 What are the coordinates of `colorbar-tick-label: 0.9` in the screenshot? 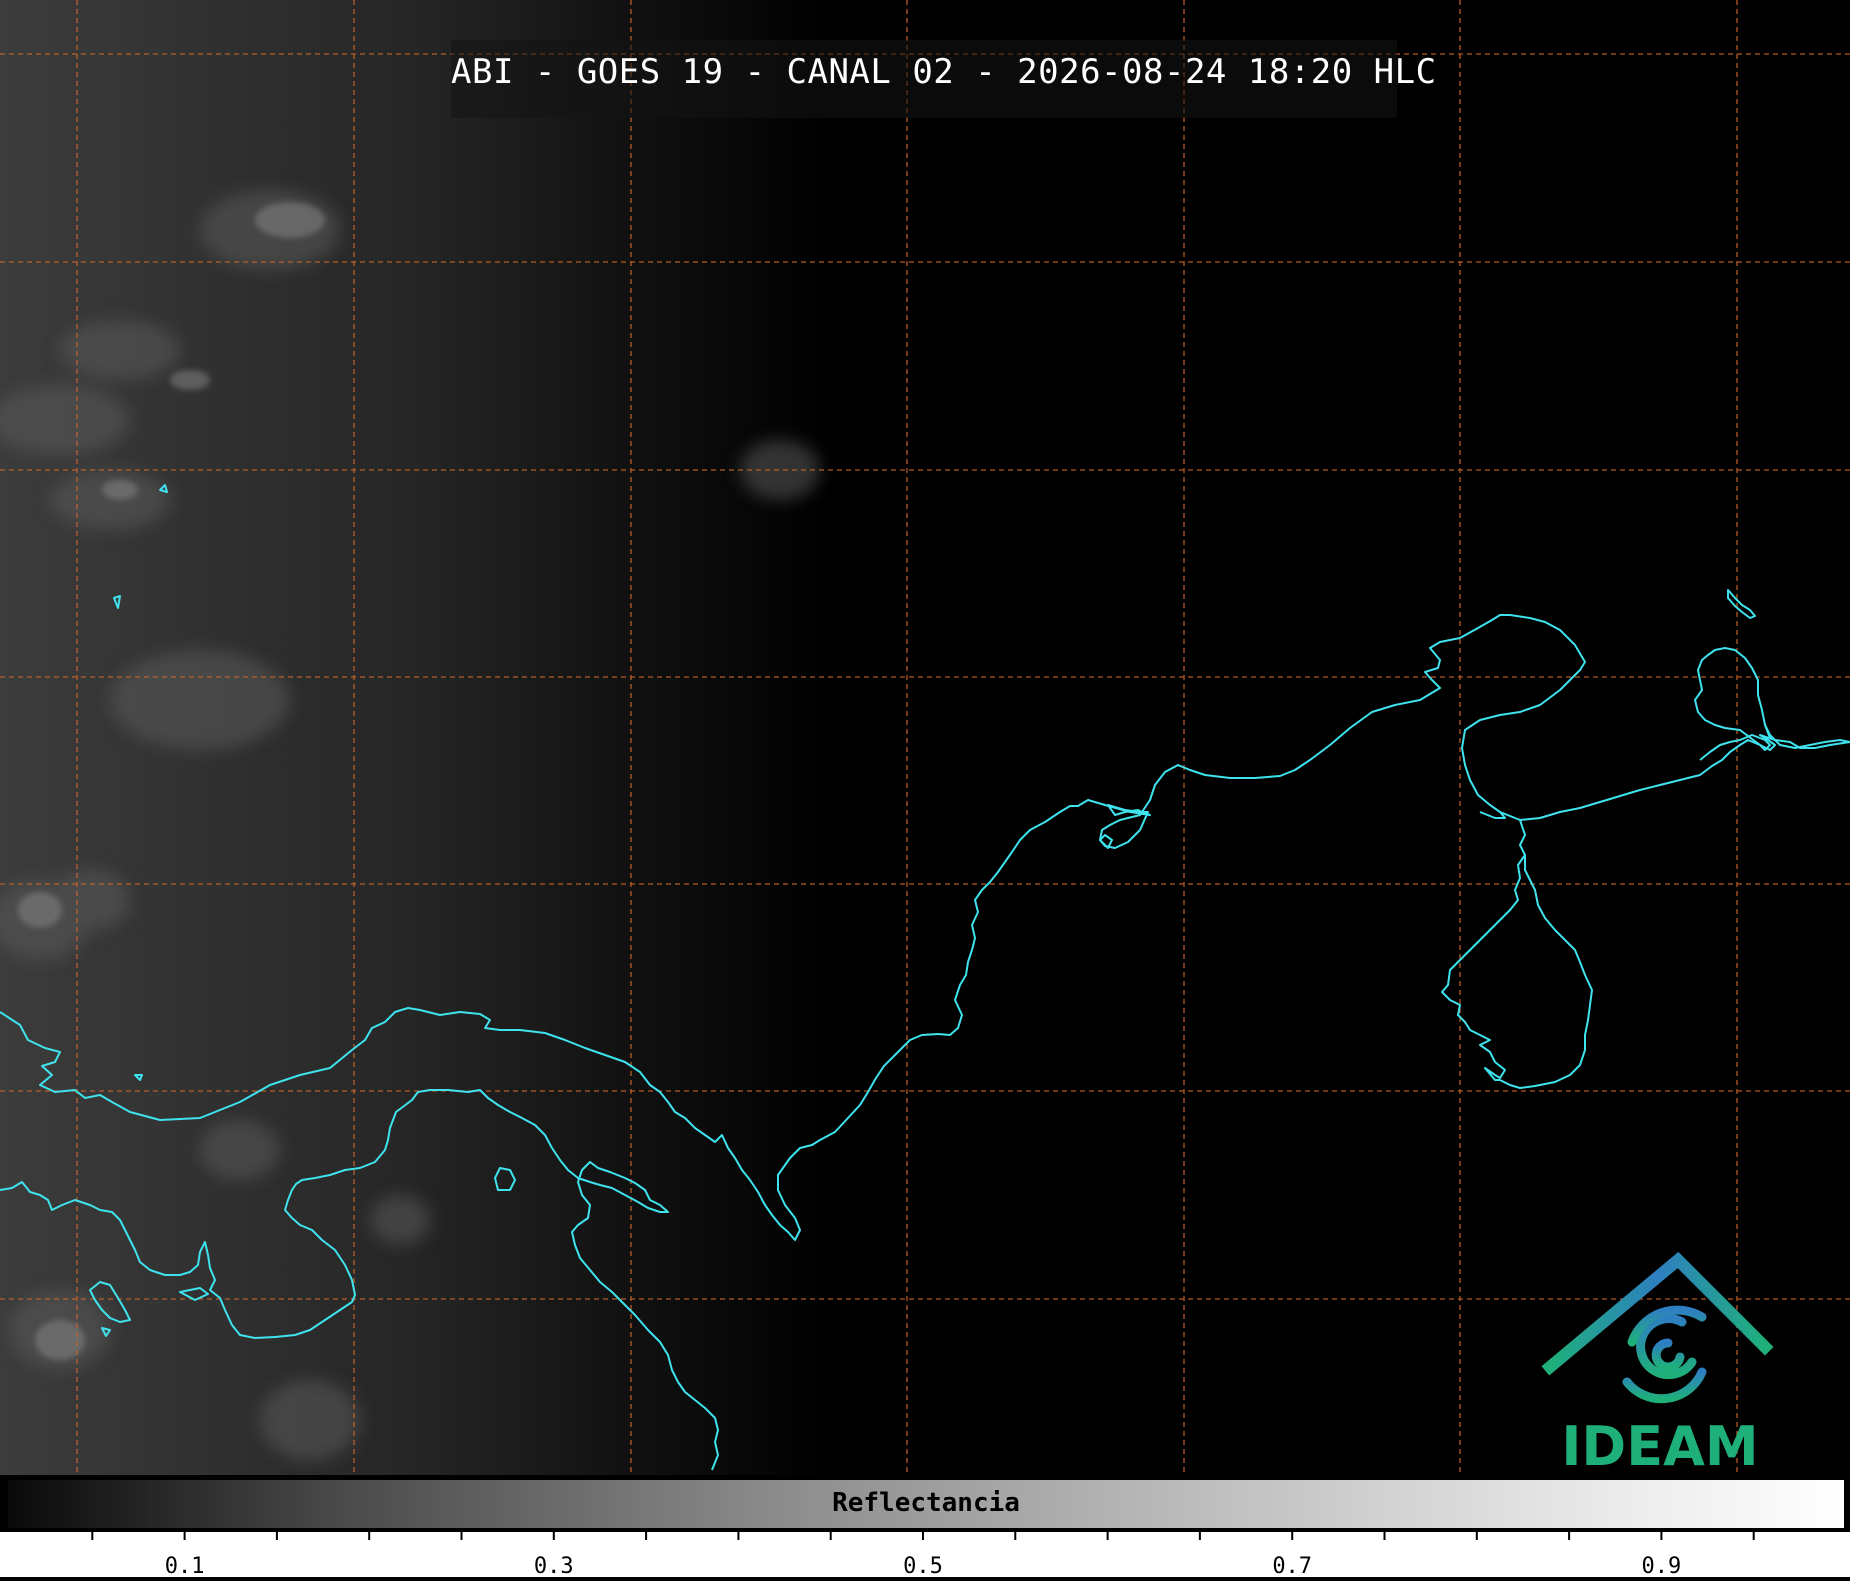 It's located at (1661, 1566).